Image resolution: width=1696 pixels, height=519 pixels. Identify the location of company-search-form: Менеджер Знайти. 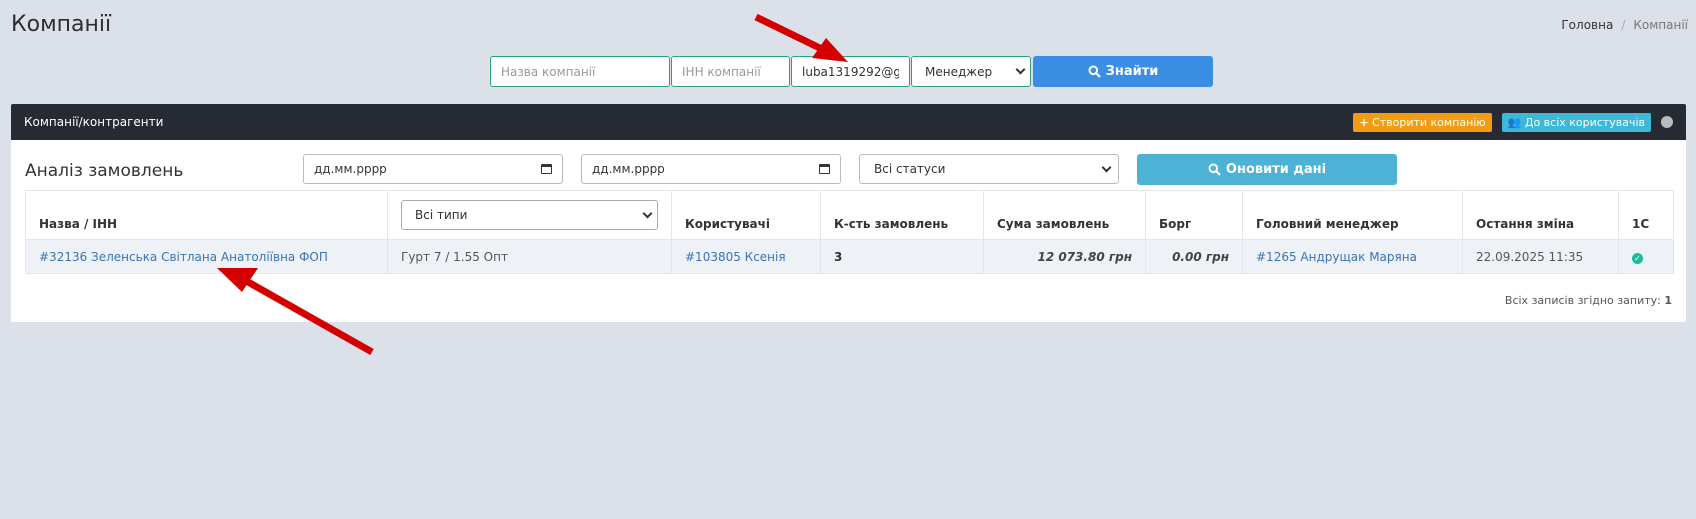
(851, 71).